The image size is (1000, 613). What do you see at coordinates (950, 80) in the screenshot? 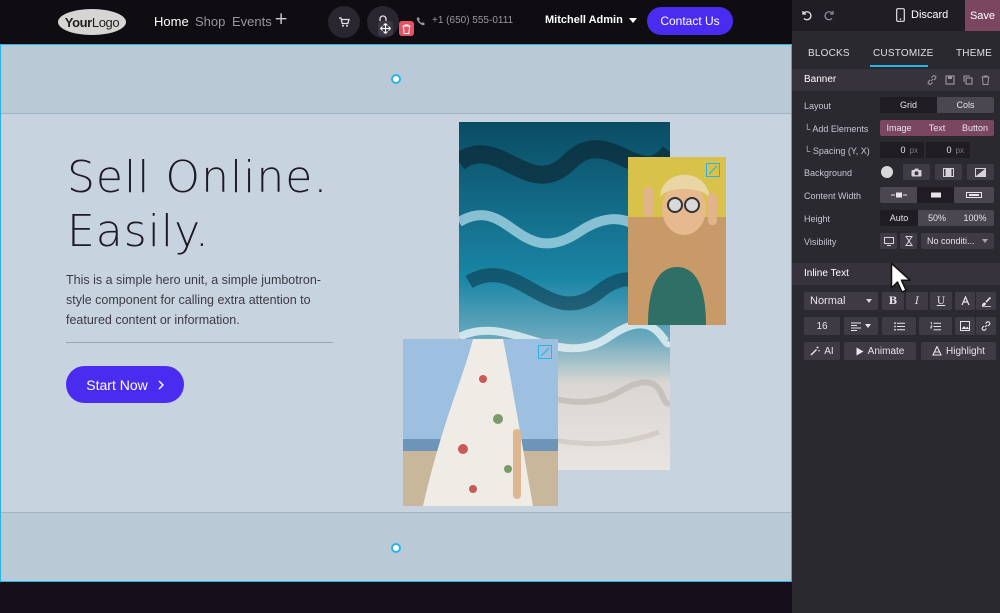
I see `save-snippet-icon` at bounding box center [950, 80].